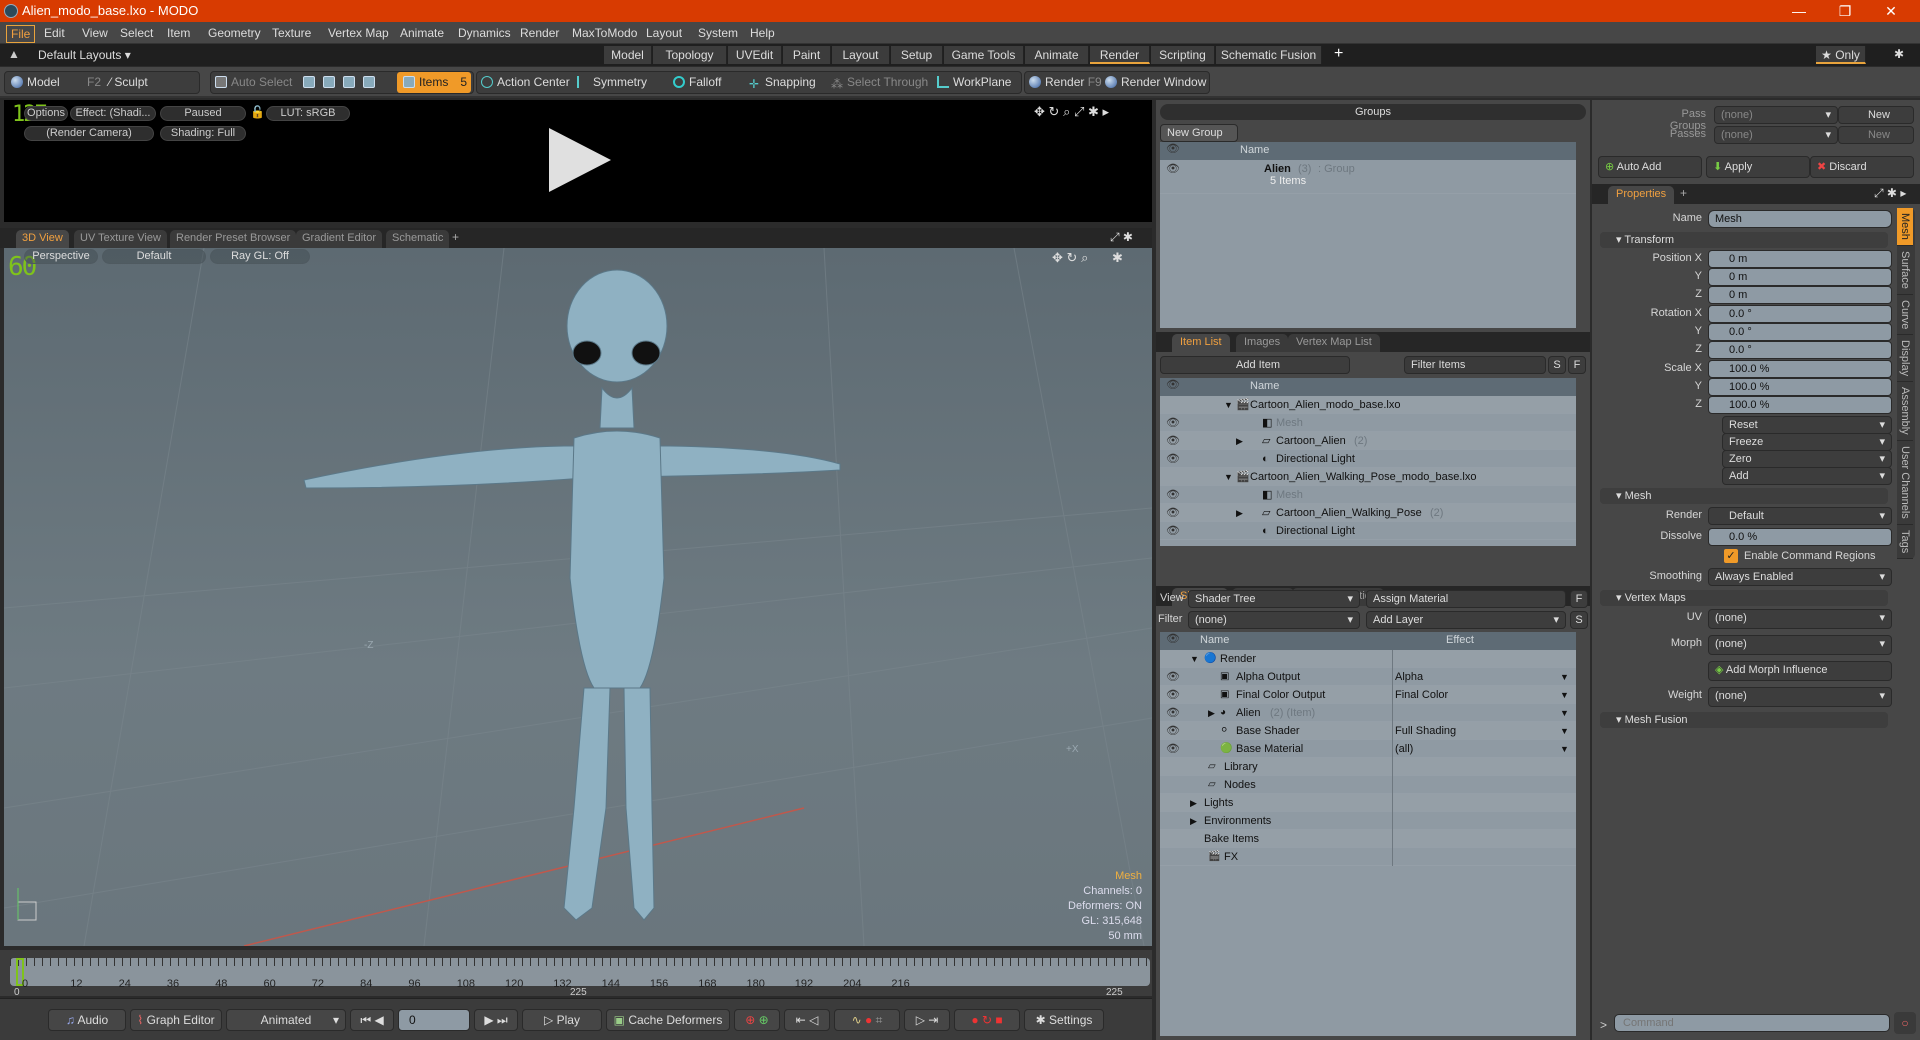 Image resolution: width=1920 pixels, height=1040 pixels. Describe the element at coordinates (1800, 387) in the screenshot. I see `scale-y-field: 100.0 %` at that location.